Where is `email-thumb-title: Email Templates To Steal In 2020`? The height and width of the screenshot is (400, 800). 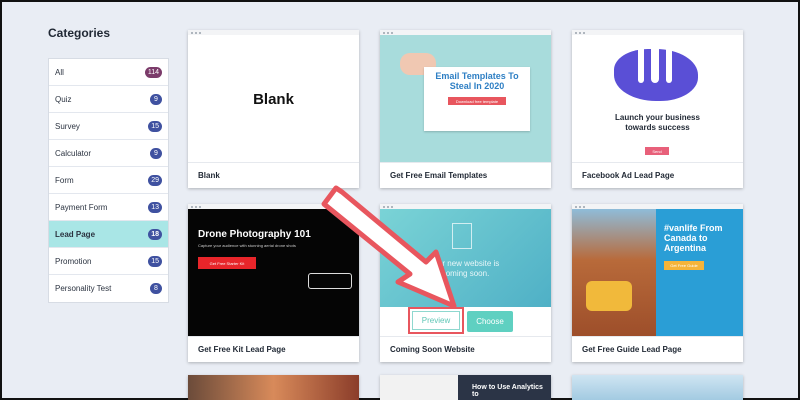
email-thumb-title: Email Templates To Steal In 2020 is located at coordinates (477, 81).